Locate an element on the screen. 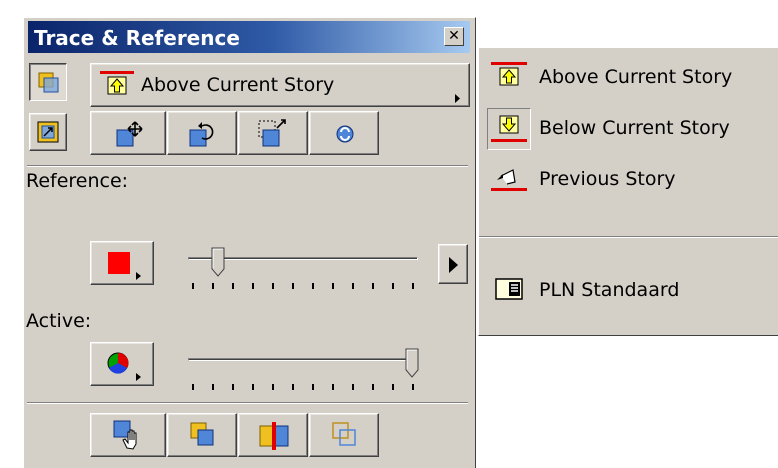  split-view-button is located at coordinates (273, 435).